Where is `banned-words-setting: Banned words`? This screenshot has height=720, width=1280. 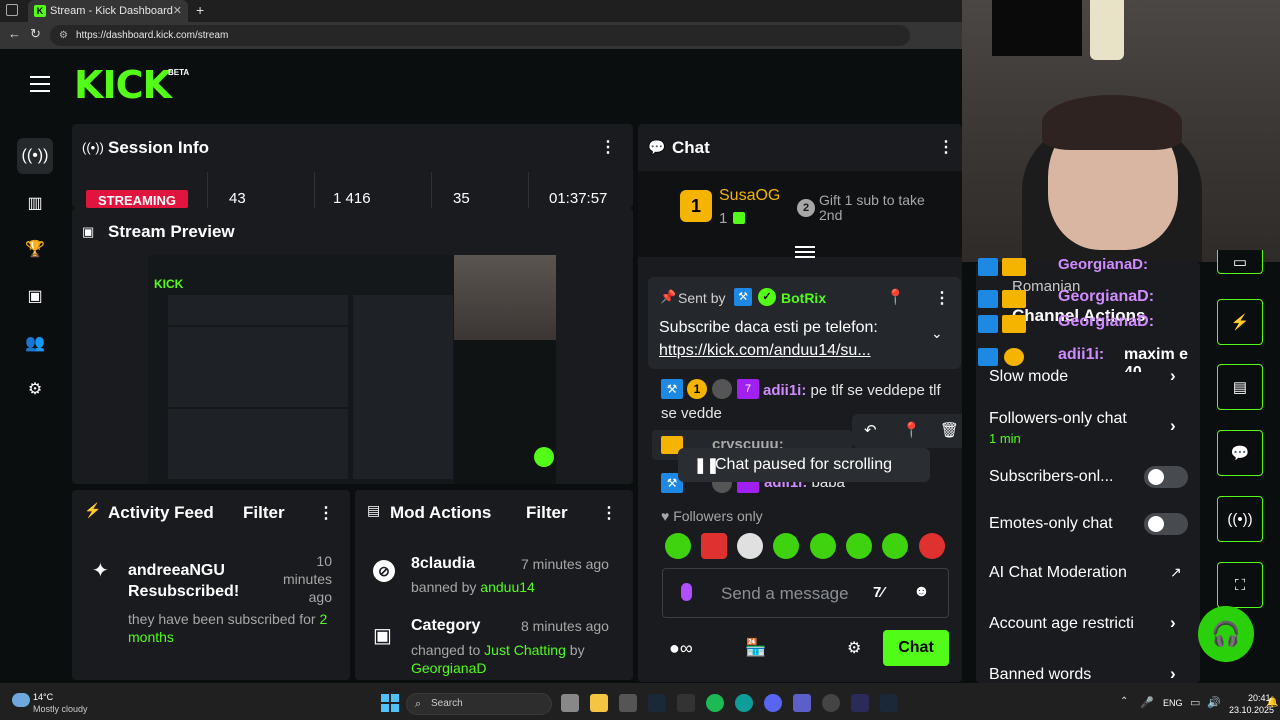 banned-words-setting: Banned words is located at coordinates (1040, 674).